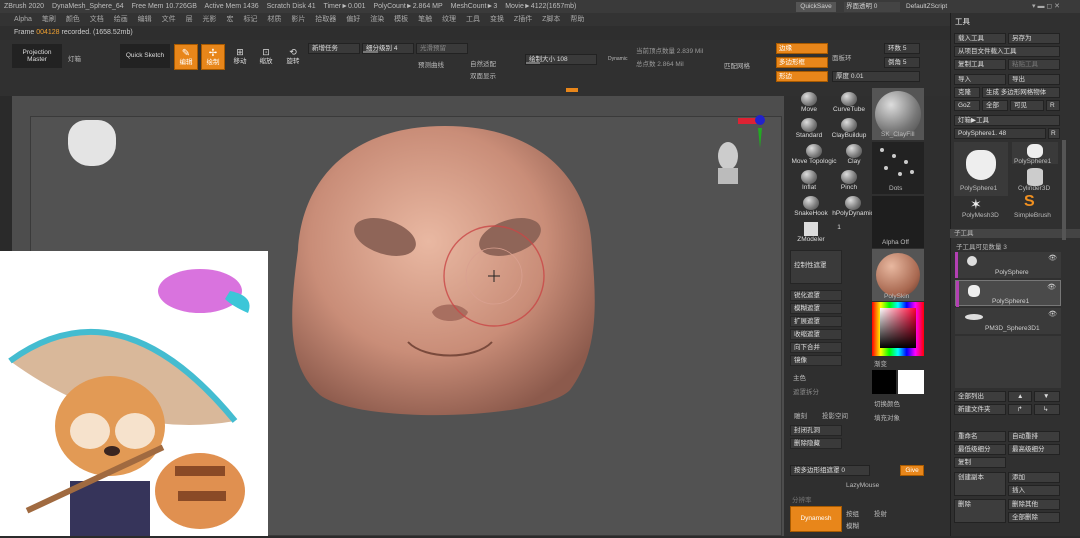 The image size is (1080, 538). Describe the element at coordinates (293, 57) in the screenshot. I see `rotate-button: ⟲ 旋转` at that location.